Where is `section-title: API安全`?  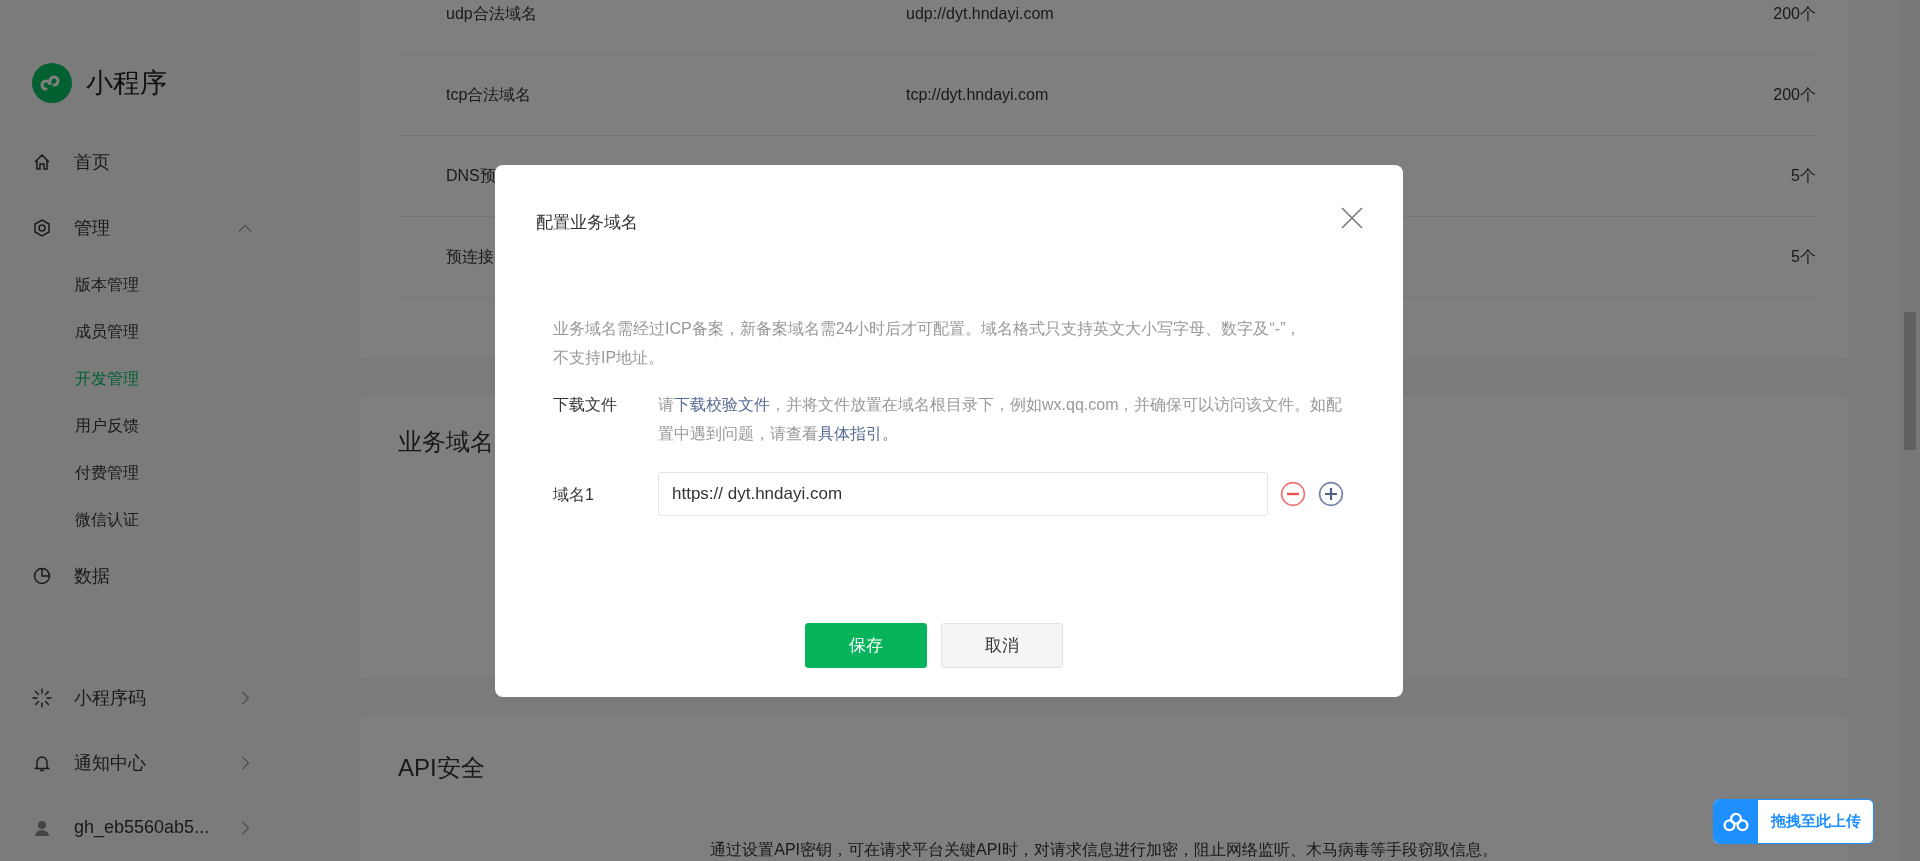
section-title: API安全 is located at coordinates (441, 768).